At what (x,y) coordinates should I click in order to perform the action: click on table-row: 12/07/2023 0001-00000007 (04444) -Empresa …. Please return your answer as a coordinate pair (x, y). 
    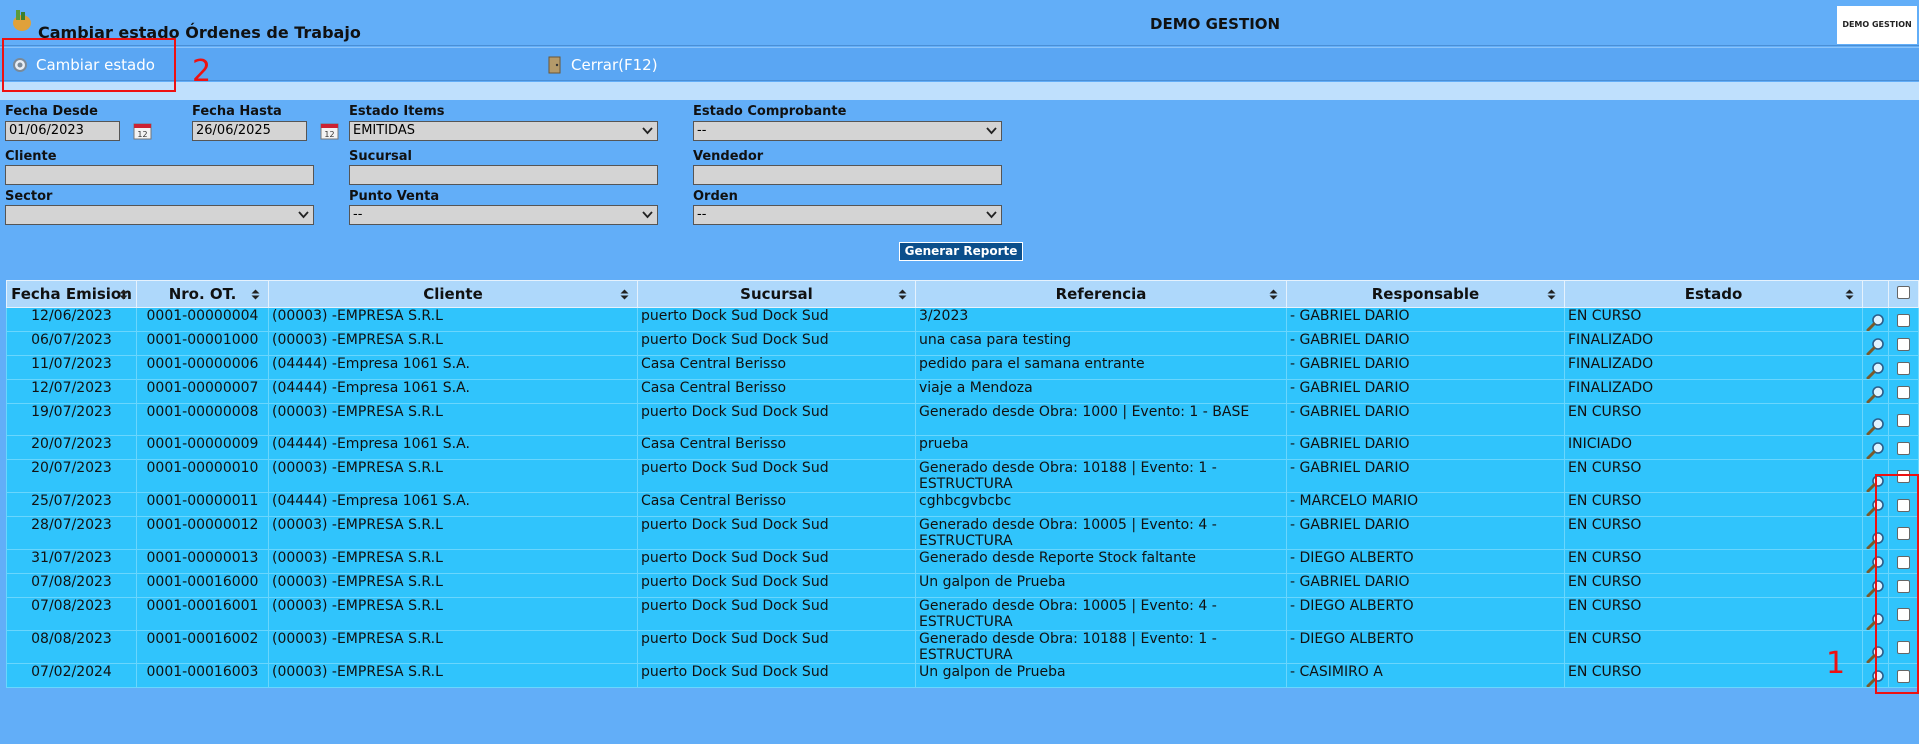
    Looking at the image, I should click on (962, 391).